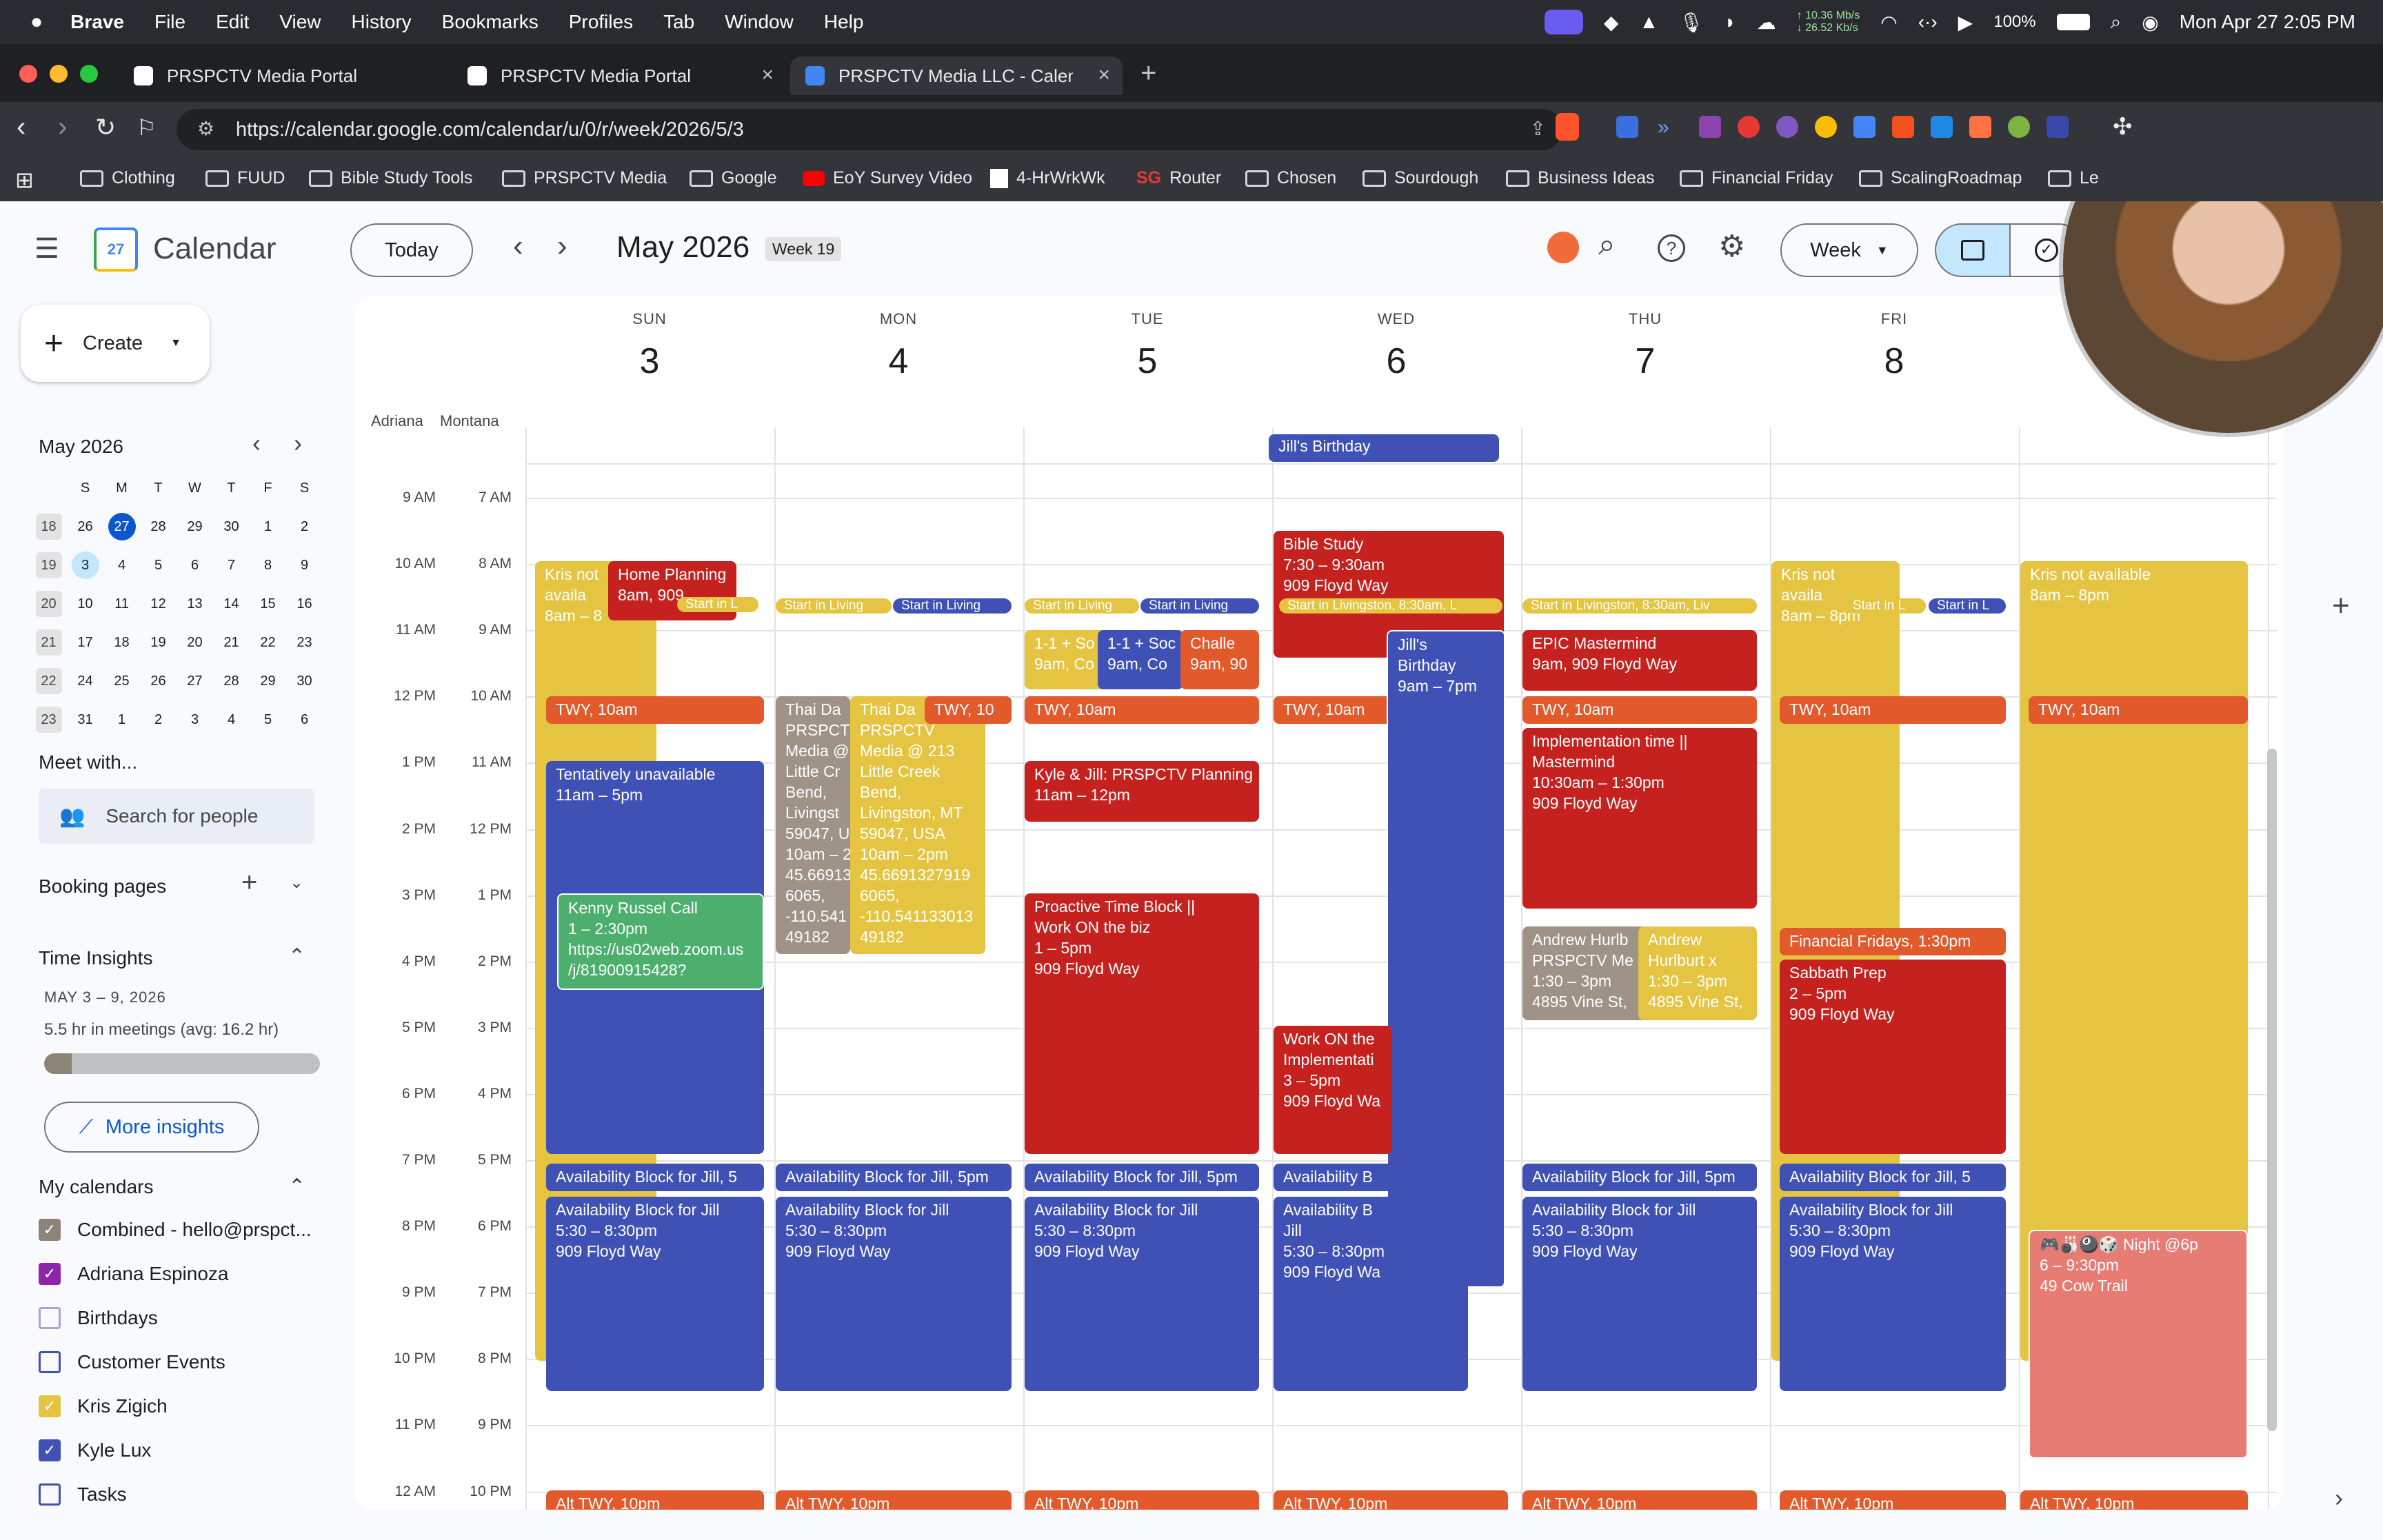 The width and height of the screenshot is (2383, 1540). I want to click on event-andrew-hurlburt-2: Andrew Hurlburt x 1:30 – 3pm 4895 Vine St,, so click(1697, 973).